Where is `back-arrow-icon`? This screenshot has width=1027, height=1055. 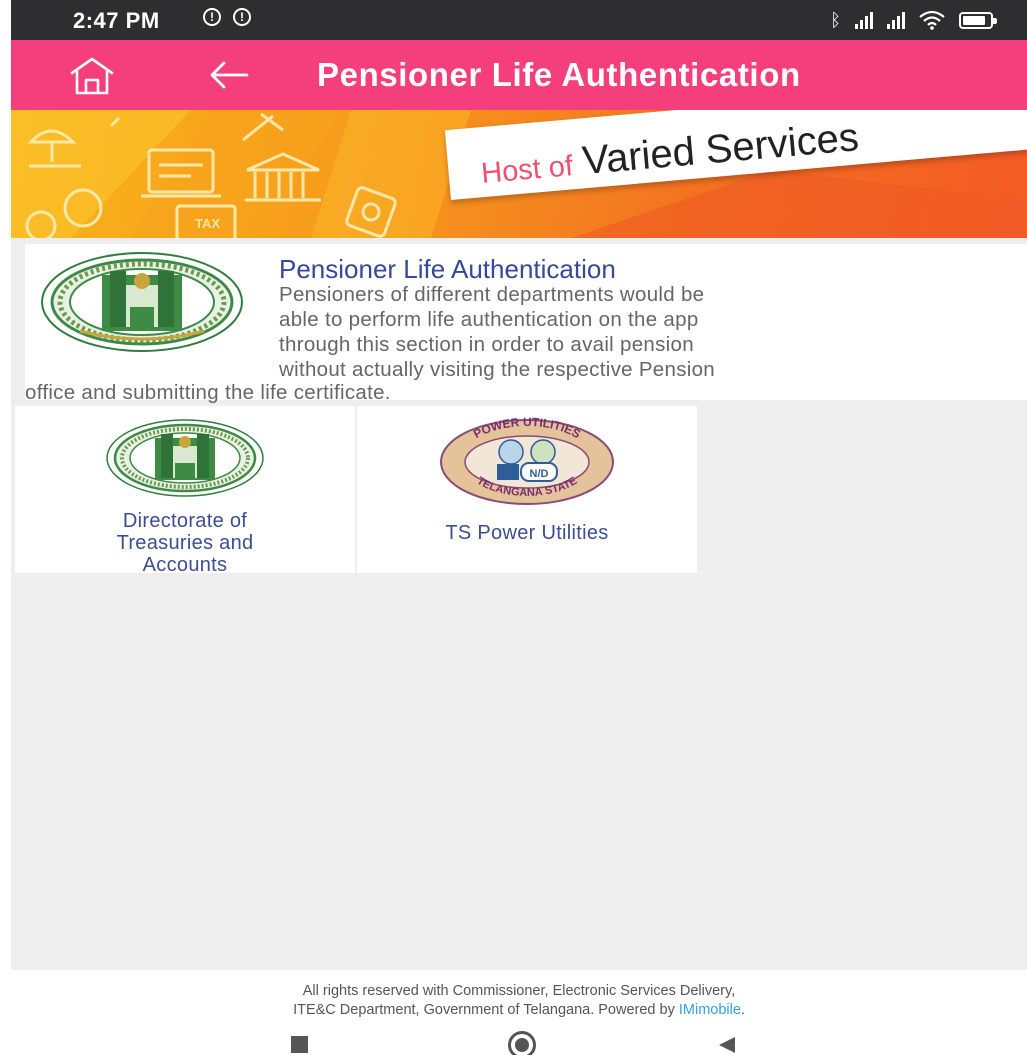
back-arrow-icon is located at coordinates (229, 75).